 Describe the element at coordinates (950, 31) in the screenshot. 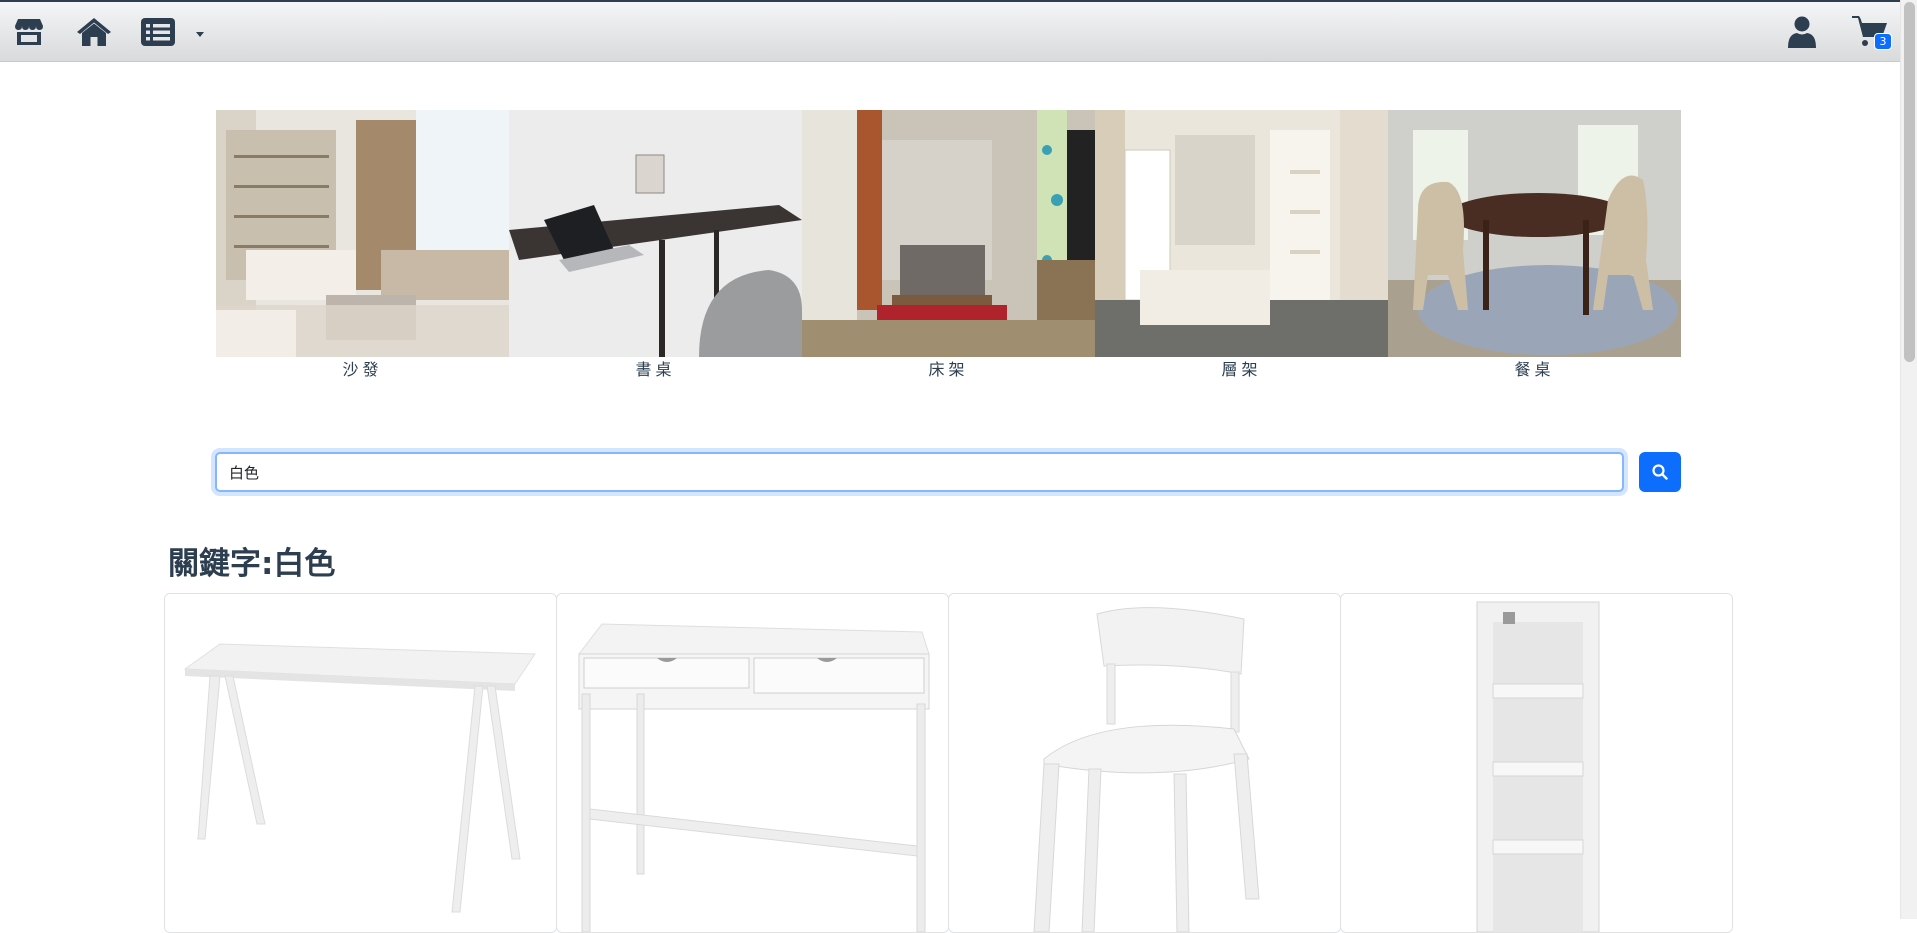

I see `top-navbar: 3` at that location.